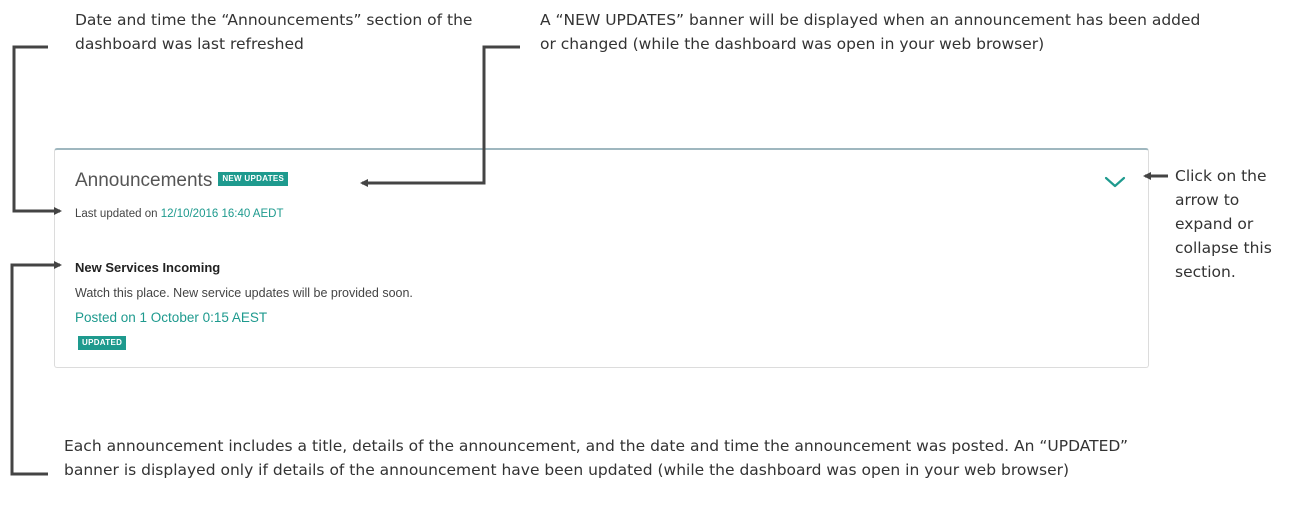  I want to click on last-updated: Last updated on 12/10/2016 16:40 AEDT, so click(179, 214).